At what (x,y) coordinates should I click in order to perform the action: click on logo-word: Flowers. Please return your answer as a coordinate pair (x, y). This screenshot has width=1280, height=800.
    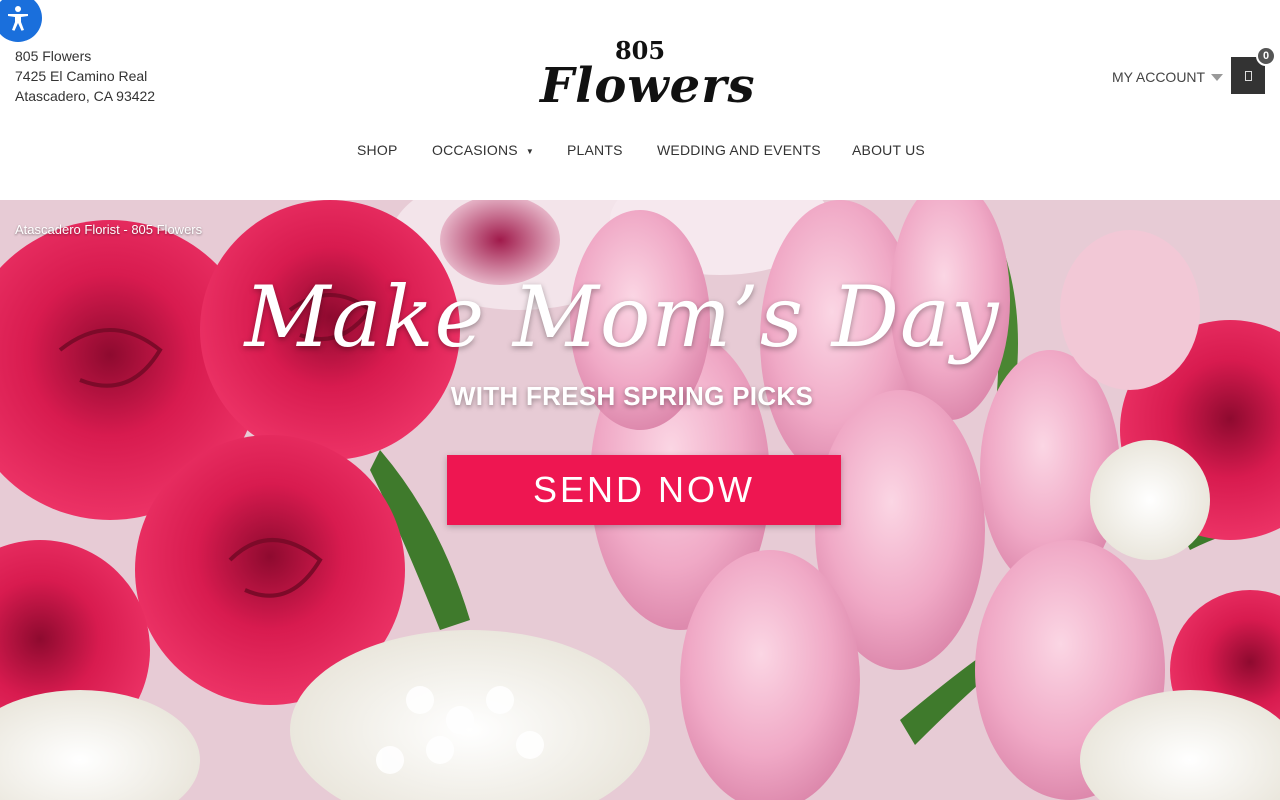
    Looking at the image, I should click on (648, 86).